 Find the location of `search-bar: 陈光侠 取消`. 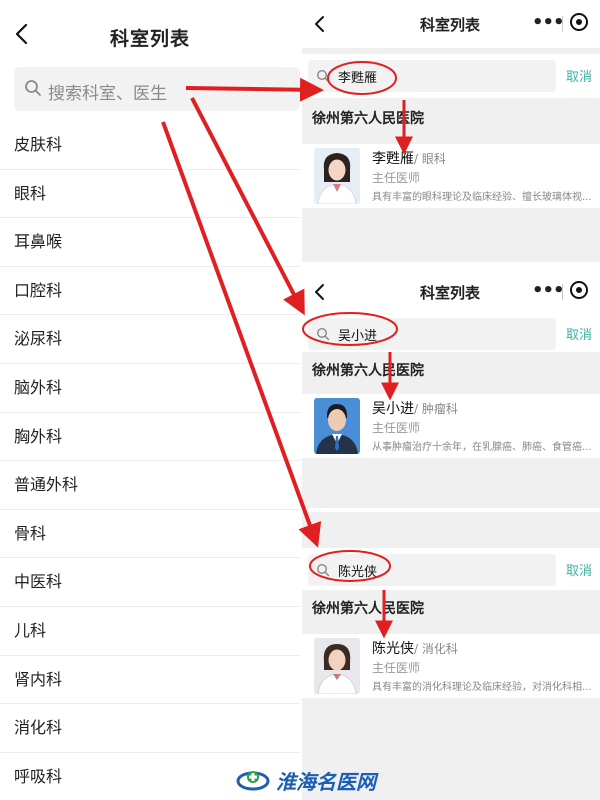

search-bar: 陈光侠 取消 is located at coordinates (451, 570).